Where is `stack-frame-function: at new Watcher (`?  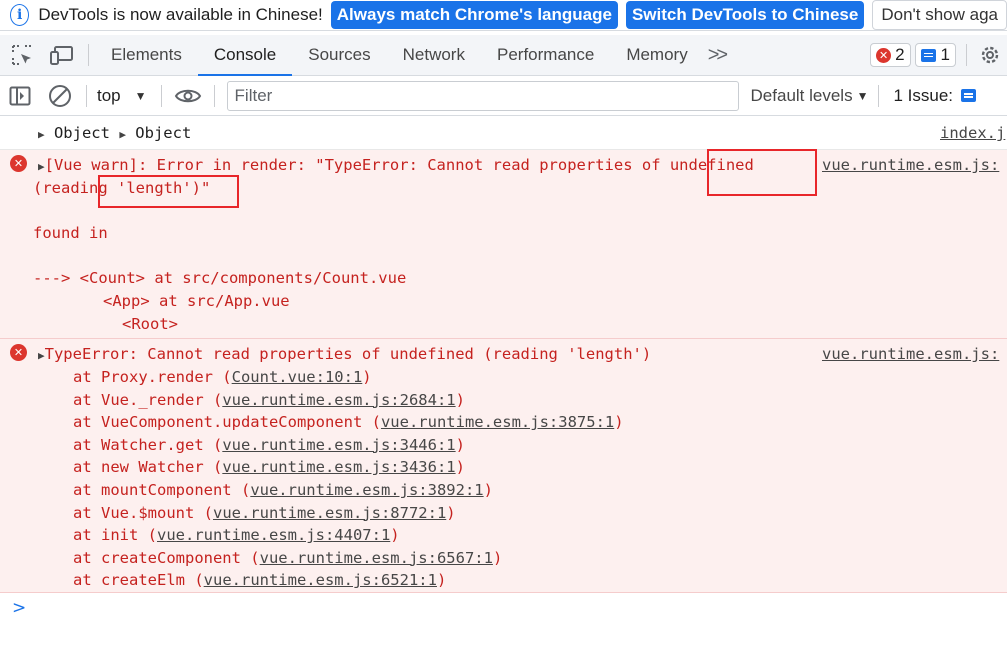 stack-frame-function: at new Watcher ( is located at coordinates (148, 467).